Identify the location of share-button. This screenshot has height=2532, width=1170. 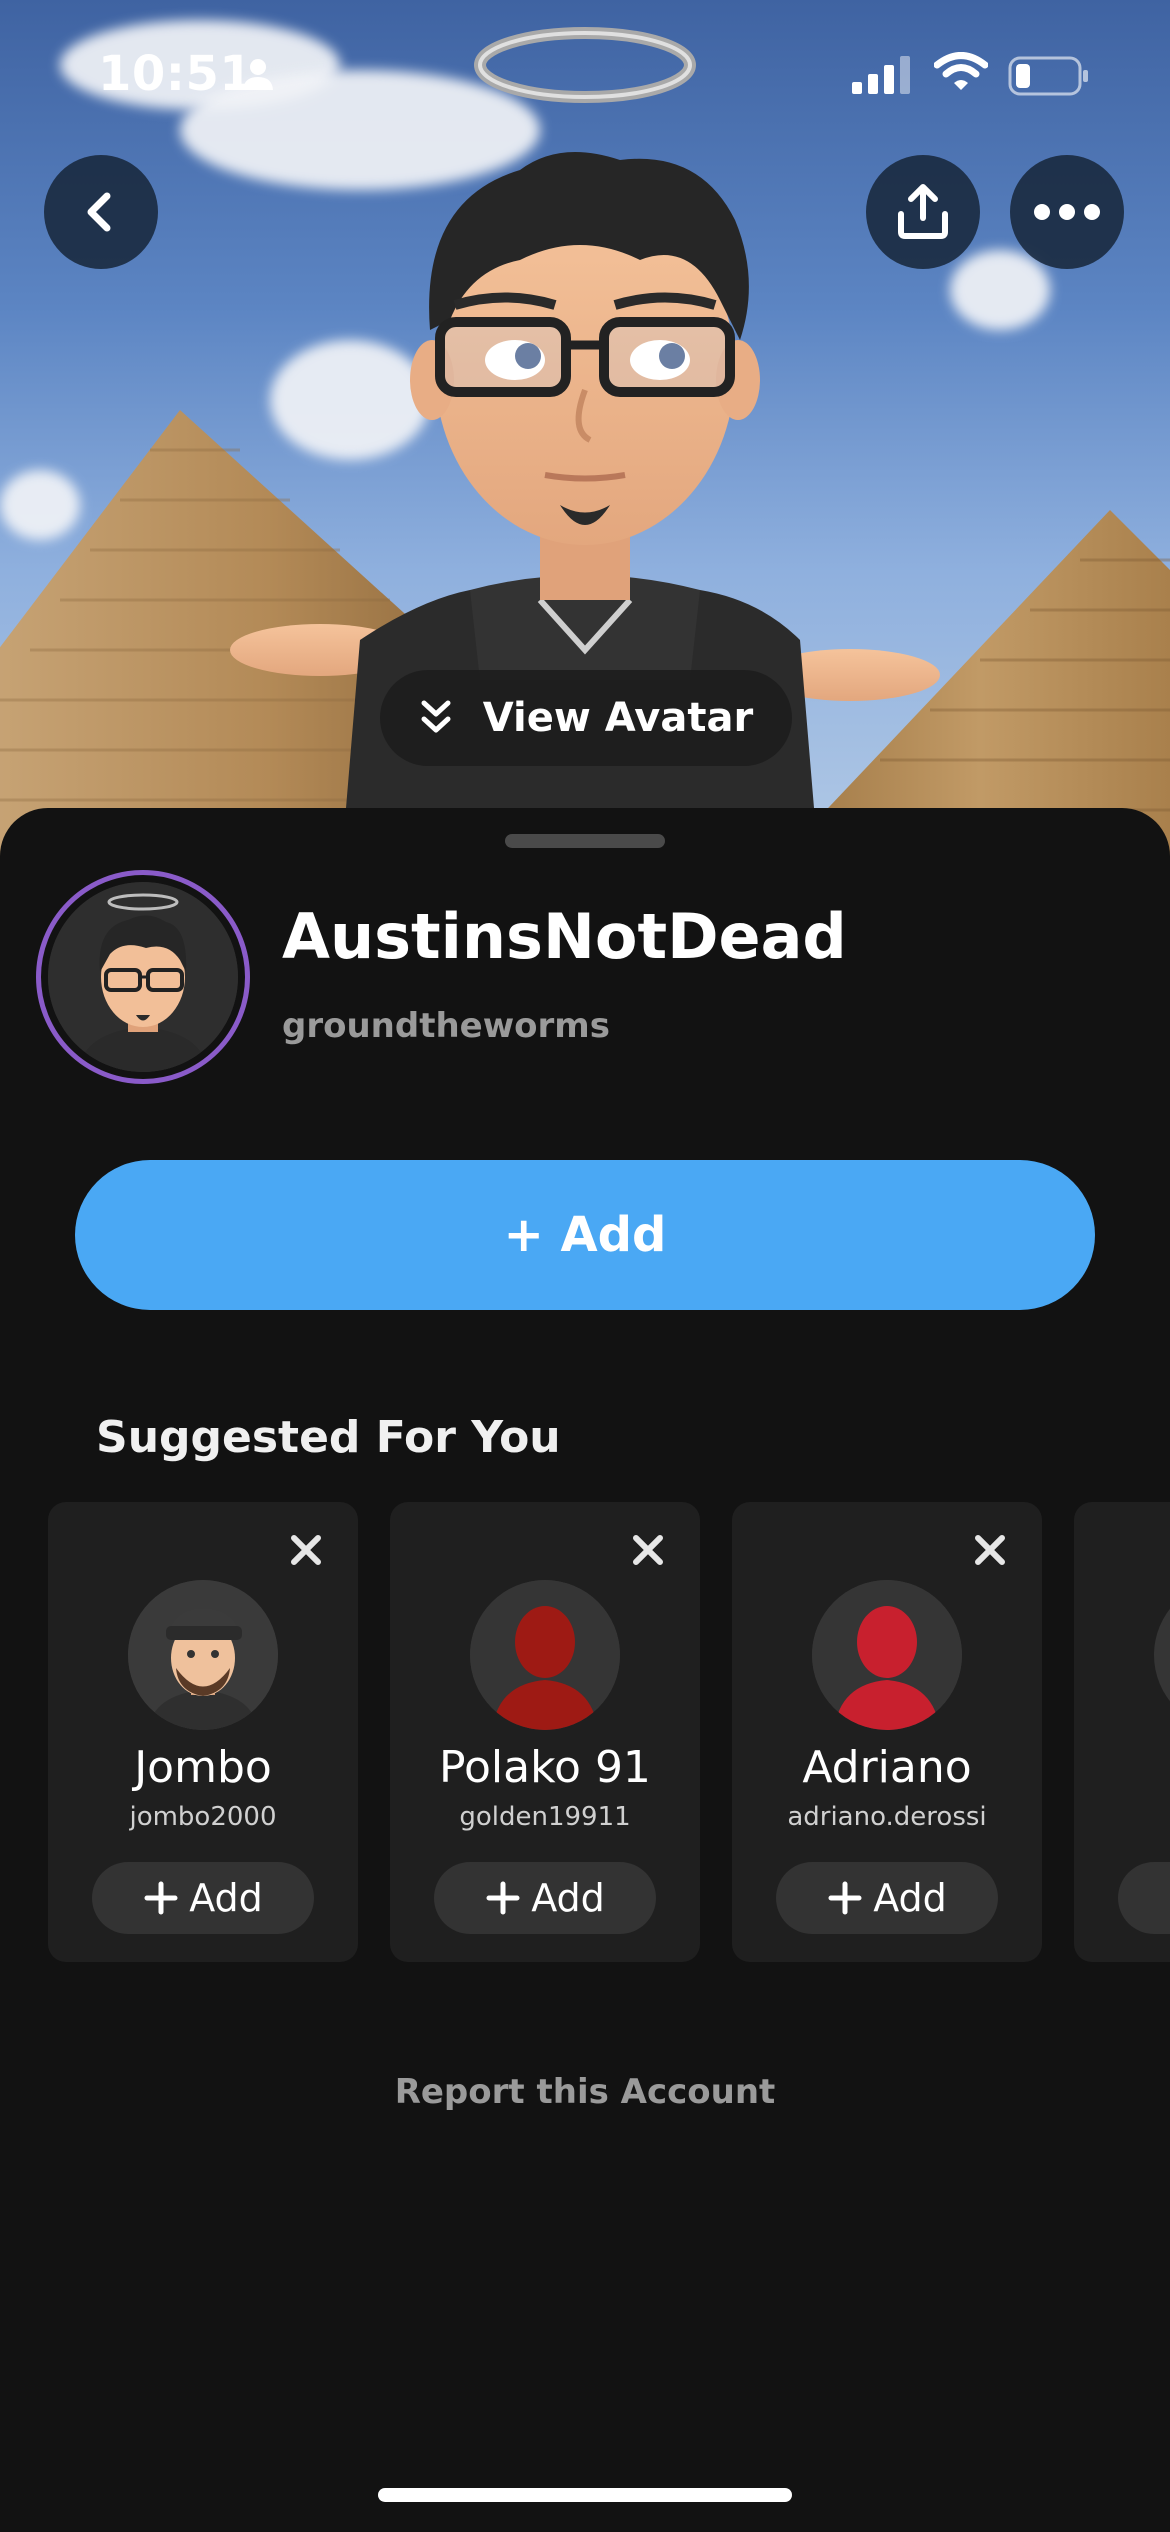
(923, 212).